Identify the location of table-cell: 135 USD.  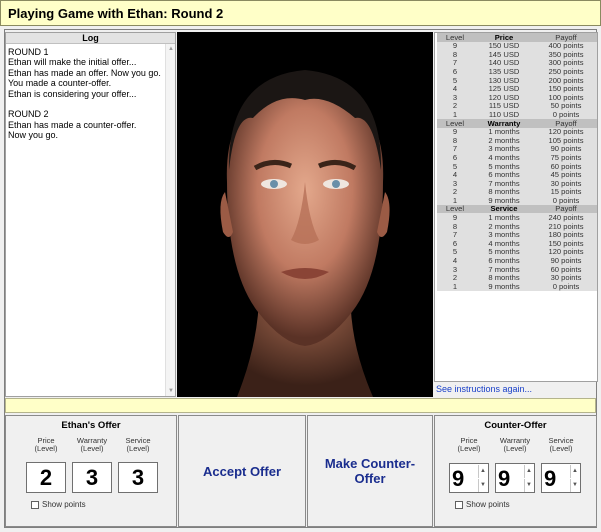
(504, 71).